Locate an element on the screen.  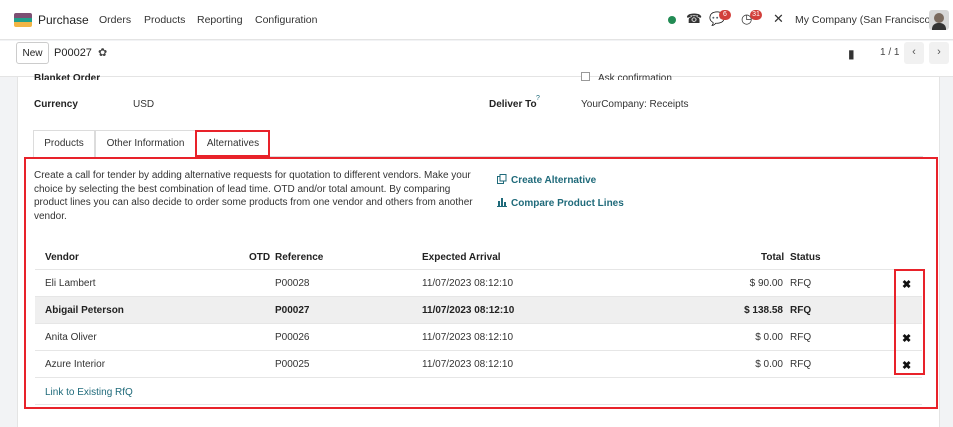
blanket-order-label: Blanket Order is located at coordinates (67, 76).